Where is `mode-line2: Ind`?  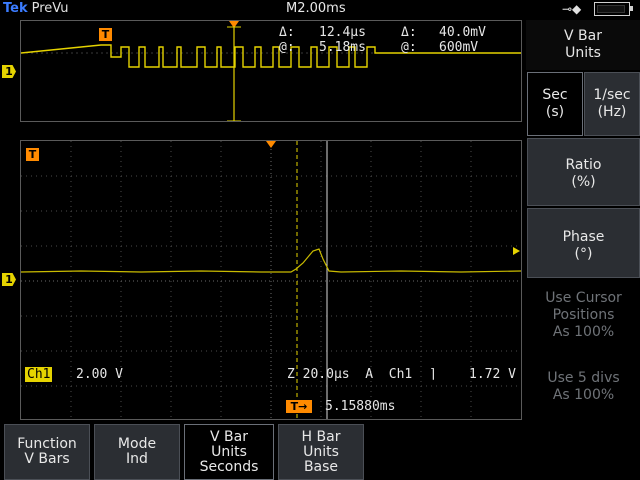 mode-line2: Ind is located at coordinates (137, 459).